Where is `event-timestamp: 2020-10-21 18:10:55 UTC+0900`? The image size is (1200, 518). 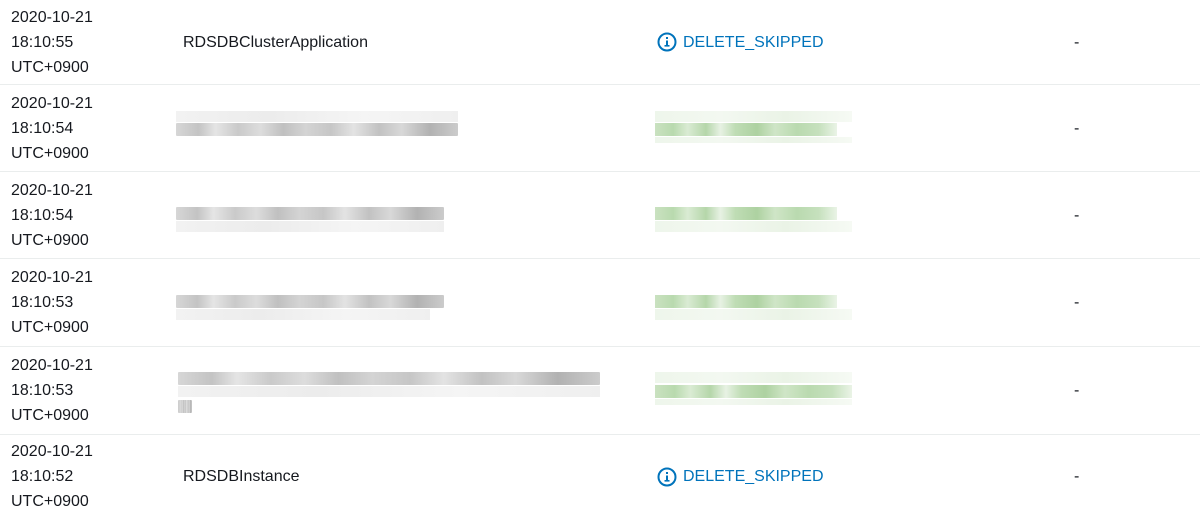
event-timestamp: 2020-10-21 18:10:55 UTC+0900 is located at coordinates (52, 42).